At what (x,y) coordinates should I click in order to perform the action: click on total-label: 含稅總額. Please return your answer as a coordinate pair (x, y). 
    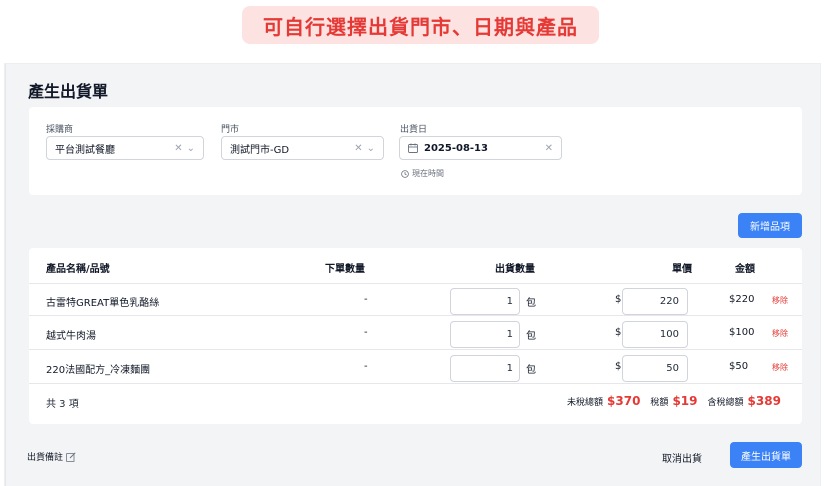
    Looking at the image, I should click on (725, 403).